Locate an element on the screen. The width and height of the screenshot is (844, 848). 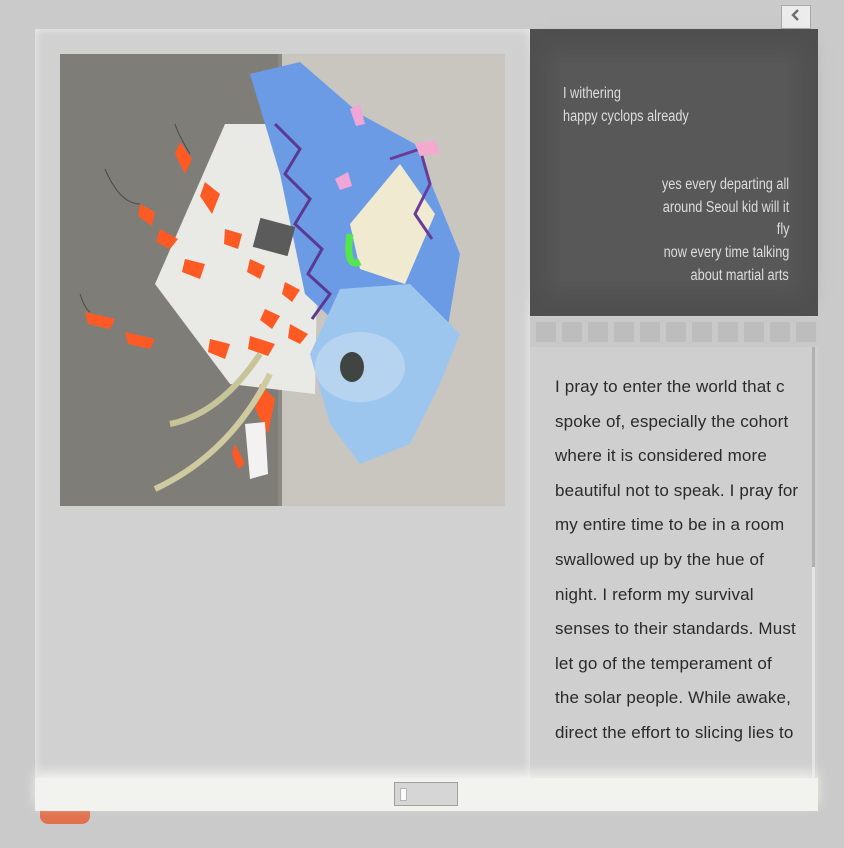
poem-line: yes every departing all is located at coordinates (725, 184).